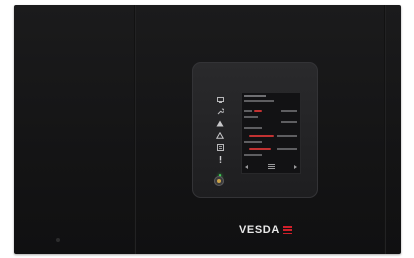 The height and width of the screenshot is (258, 414). What do you see at coordinates (219, 181) in the screenshot?
I see `reset-button` at bounding box center [219, 181].